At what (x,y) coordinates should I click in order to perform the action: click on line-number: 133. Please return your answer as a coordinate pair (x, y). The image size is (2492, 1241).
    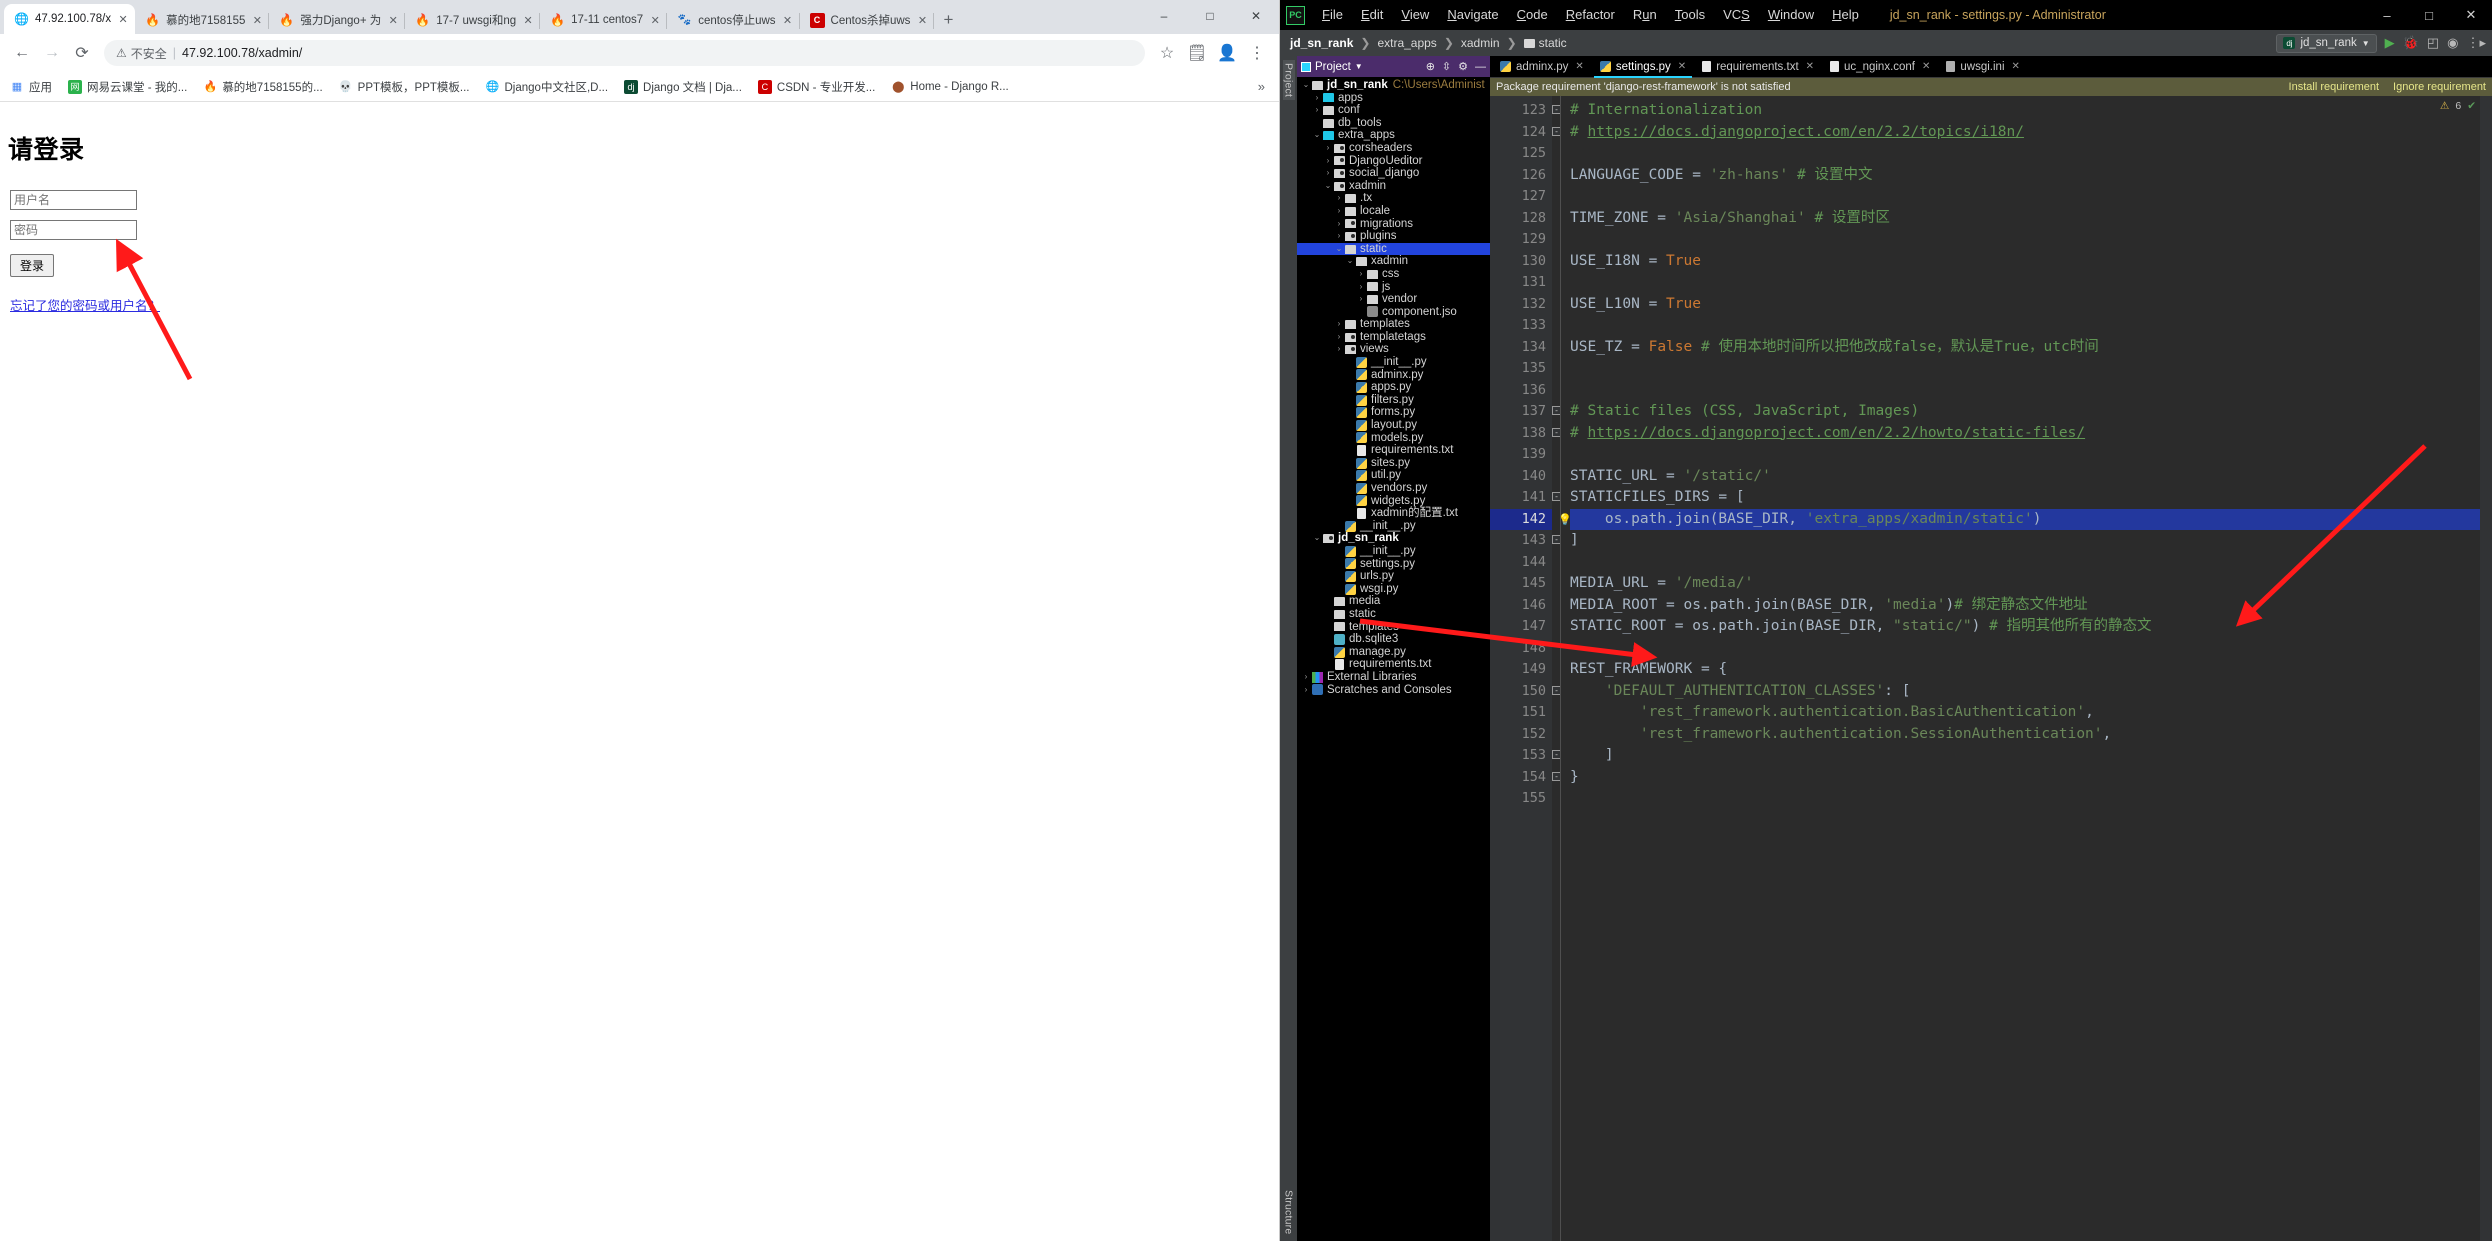
    Looking at the image, I should click on (1521, 326).